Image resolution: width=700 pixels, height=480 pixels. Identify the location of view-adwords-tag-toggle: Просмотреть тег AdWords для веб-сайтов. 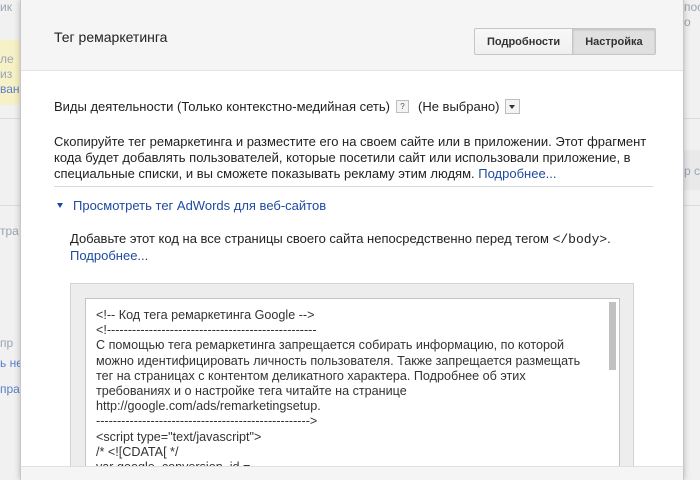
(190, 205).